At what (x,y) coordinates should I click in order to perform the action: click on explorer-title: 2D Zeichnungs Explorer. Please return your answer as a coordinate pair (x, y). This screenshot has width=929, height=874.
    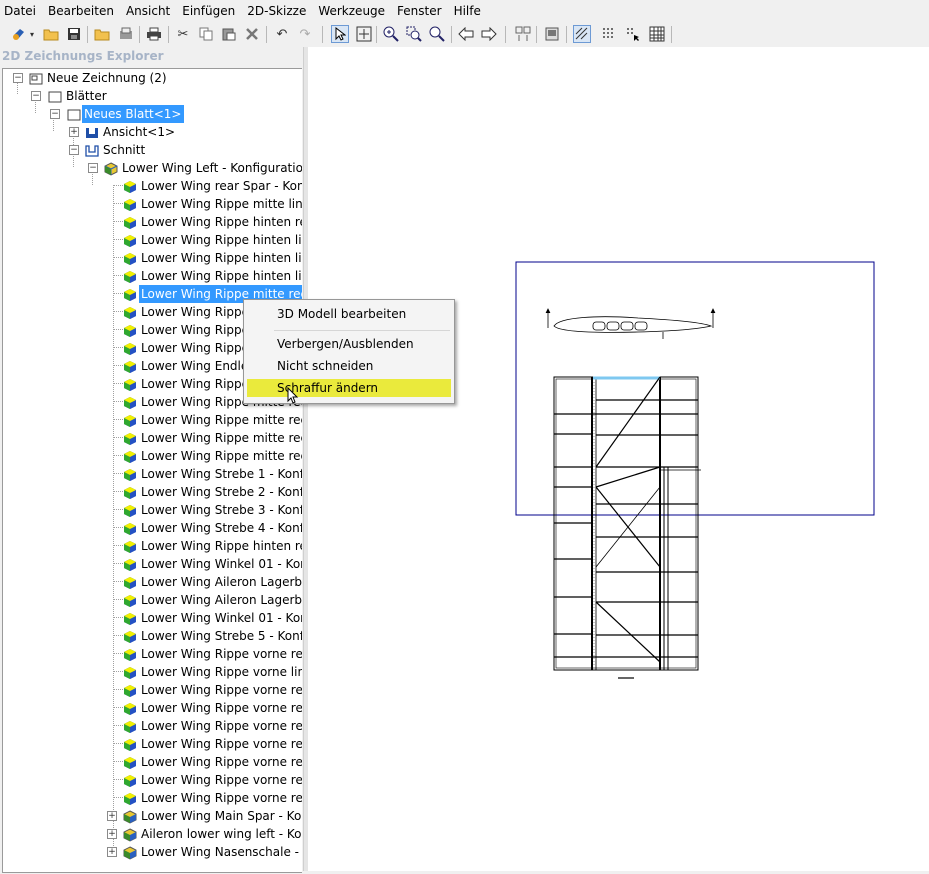
    Looking at the image, I should click on (83, 56).